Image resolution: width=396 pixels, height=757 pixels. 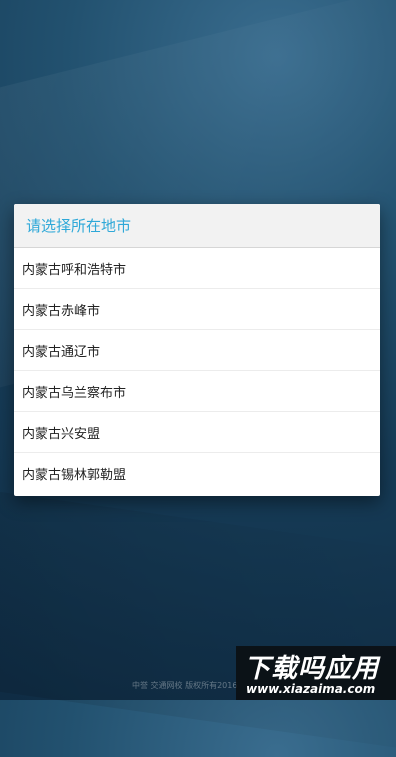 What do you see at coordinates (311, 689) in the screenshot?
I see `watermark-url: www.xiazaima.com` at bounding box center [311, 689].